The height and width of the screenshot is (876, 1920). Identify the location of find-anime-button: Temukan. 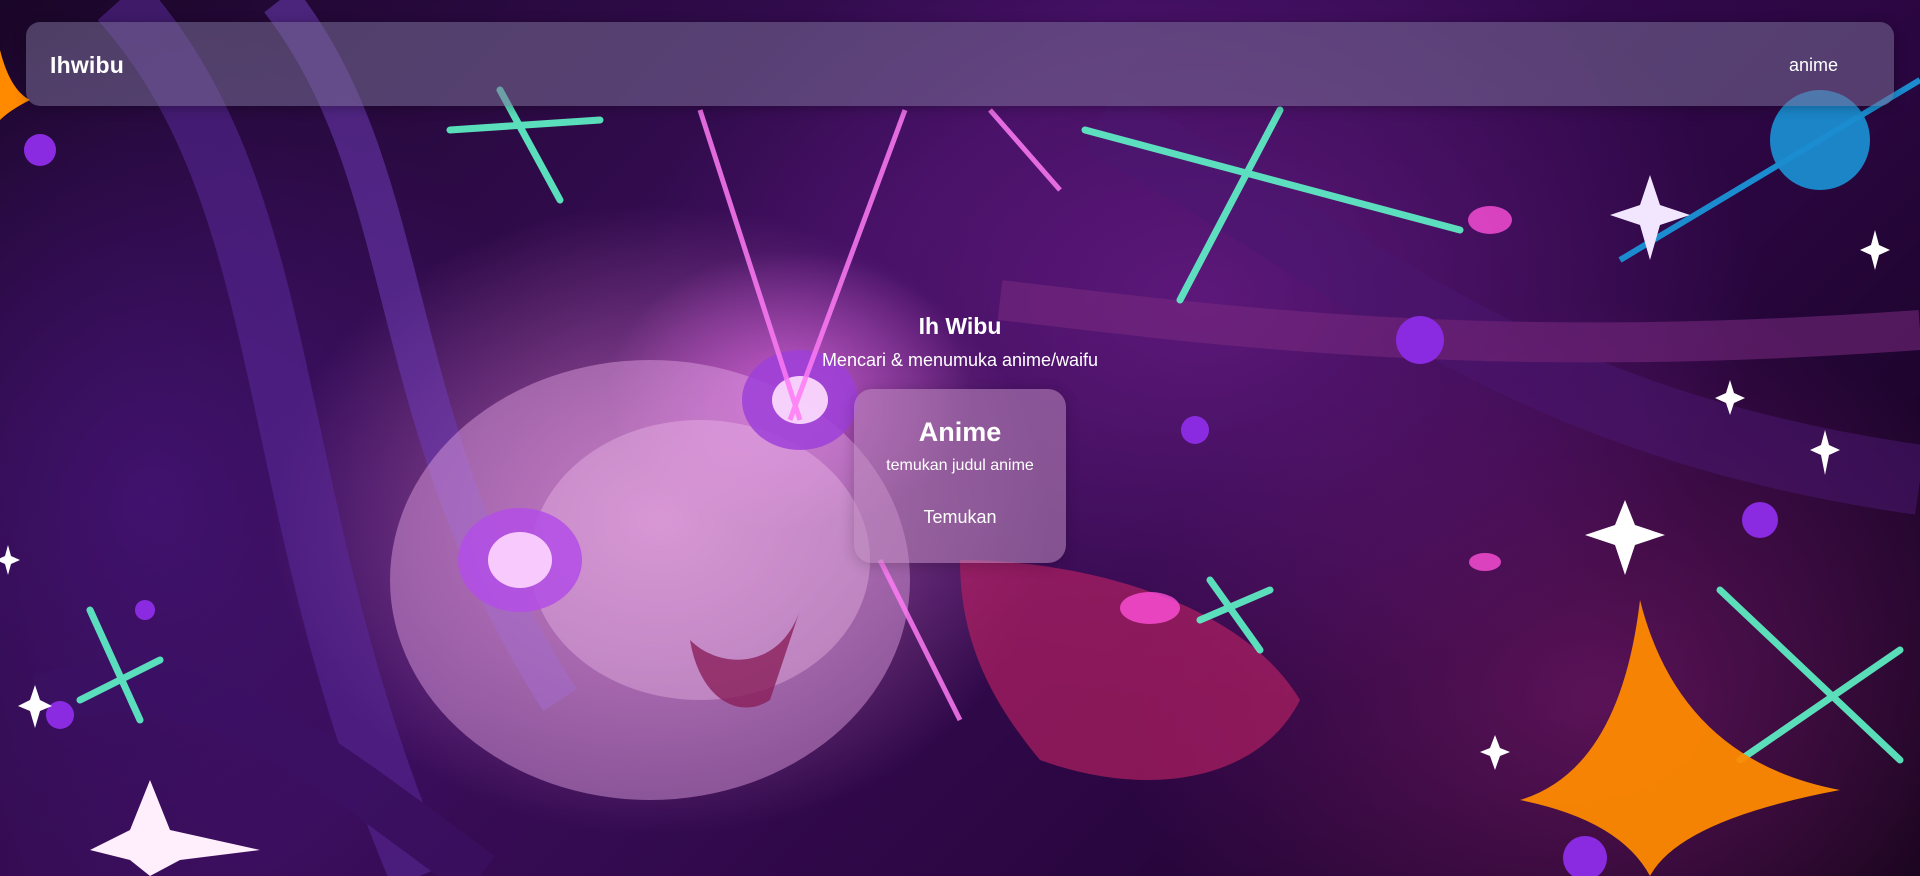
(960, 517).